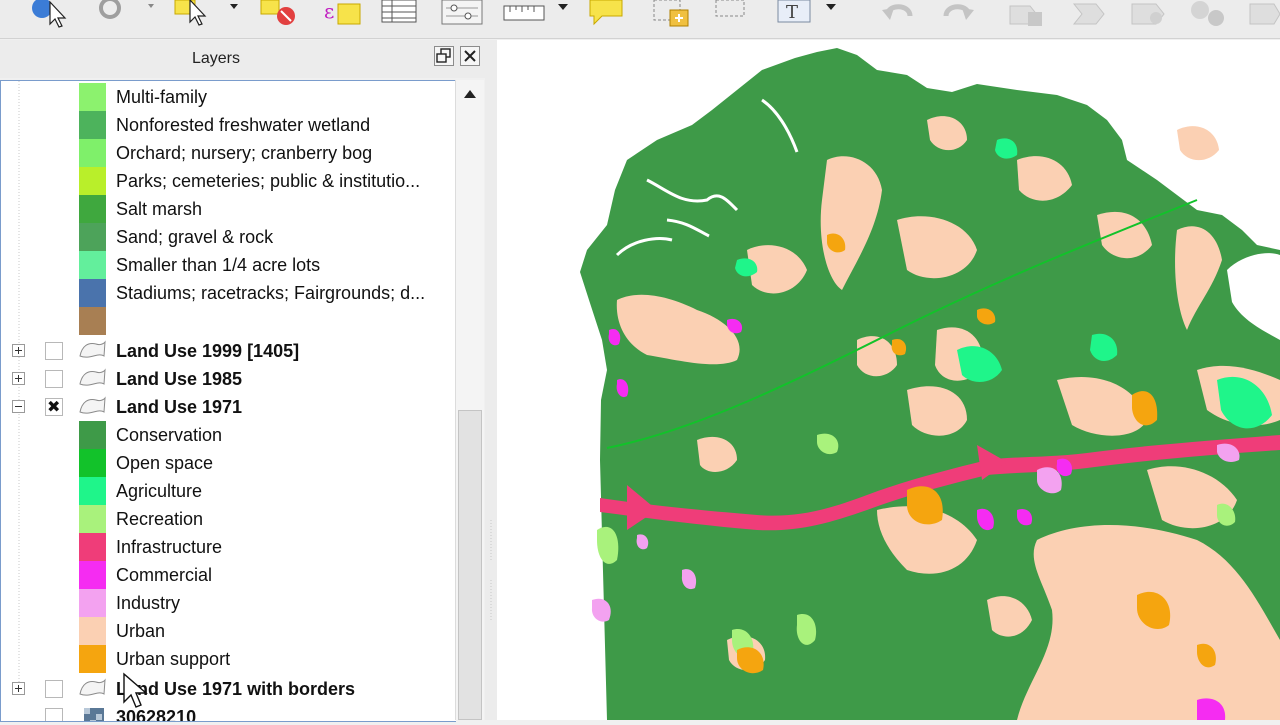 This screenshot has width=1280, height=725. Describe the element at coordinates (730, 15) in the screenshot. I see `pan-to-selection-icon` at that location.